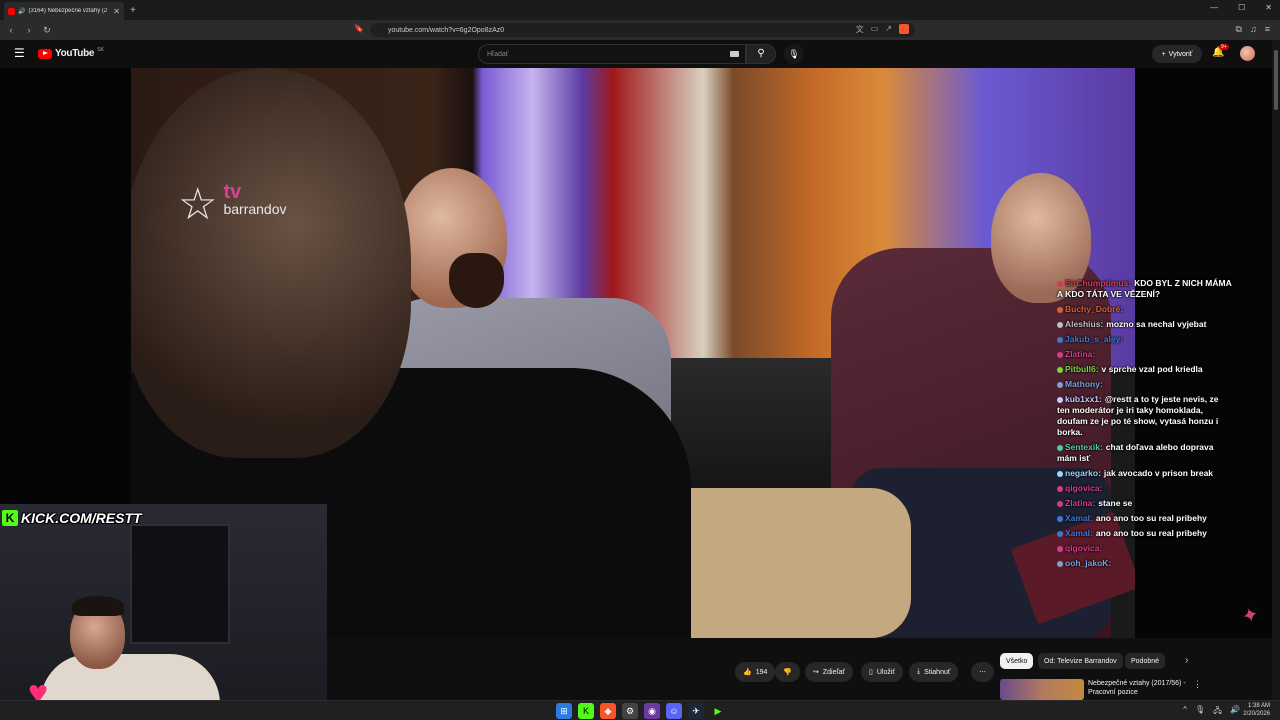  I want to click on create-button: + Vytvoriť, so click(1177, 54).